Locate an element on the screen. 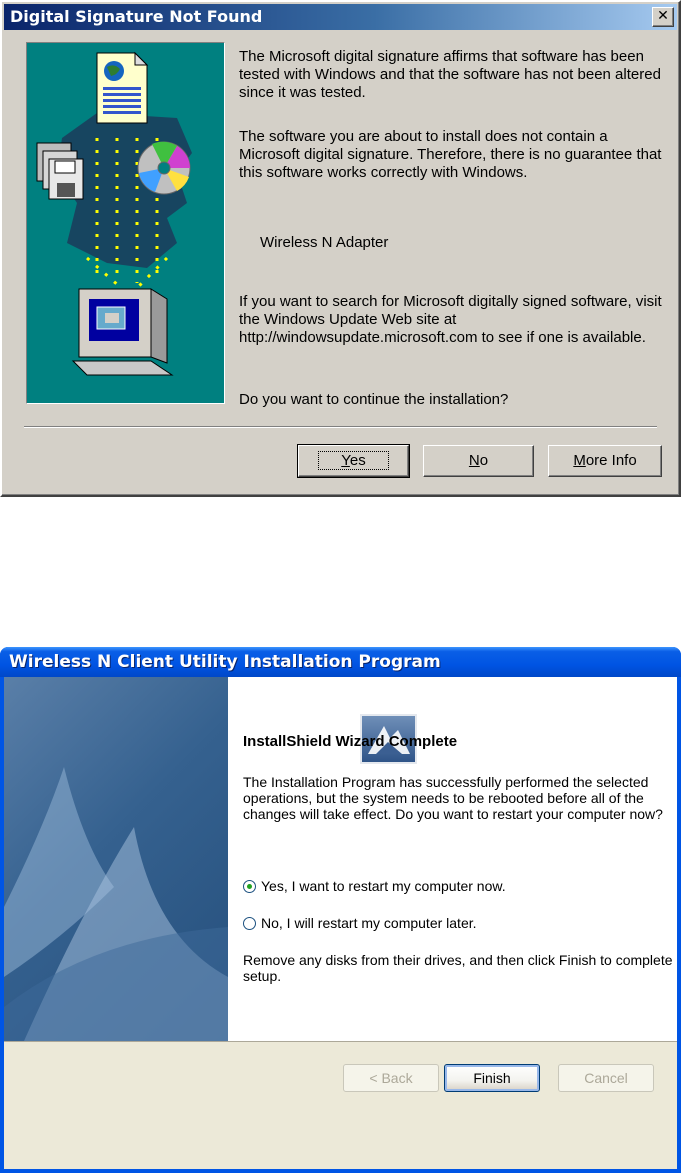 Image resolution: width=681 pixels, height=1173 pixels. cancel-button: Cancel is located at coordinates (606, 1078).